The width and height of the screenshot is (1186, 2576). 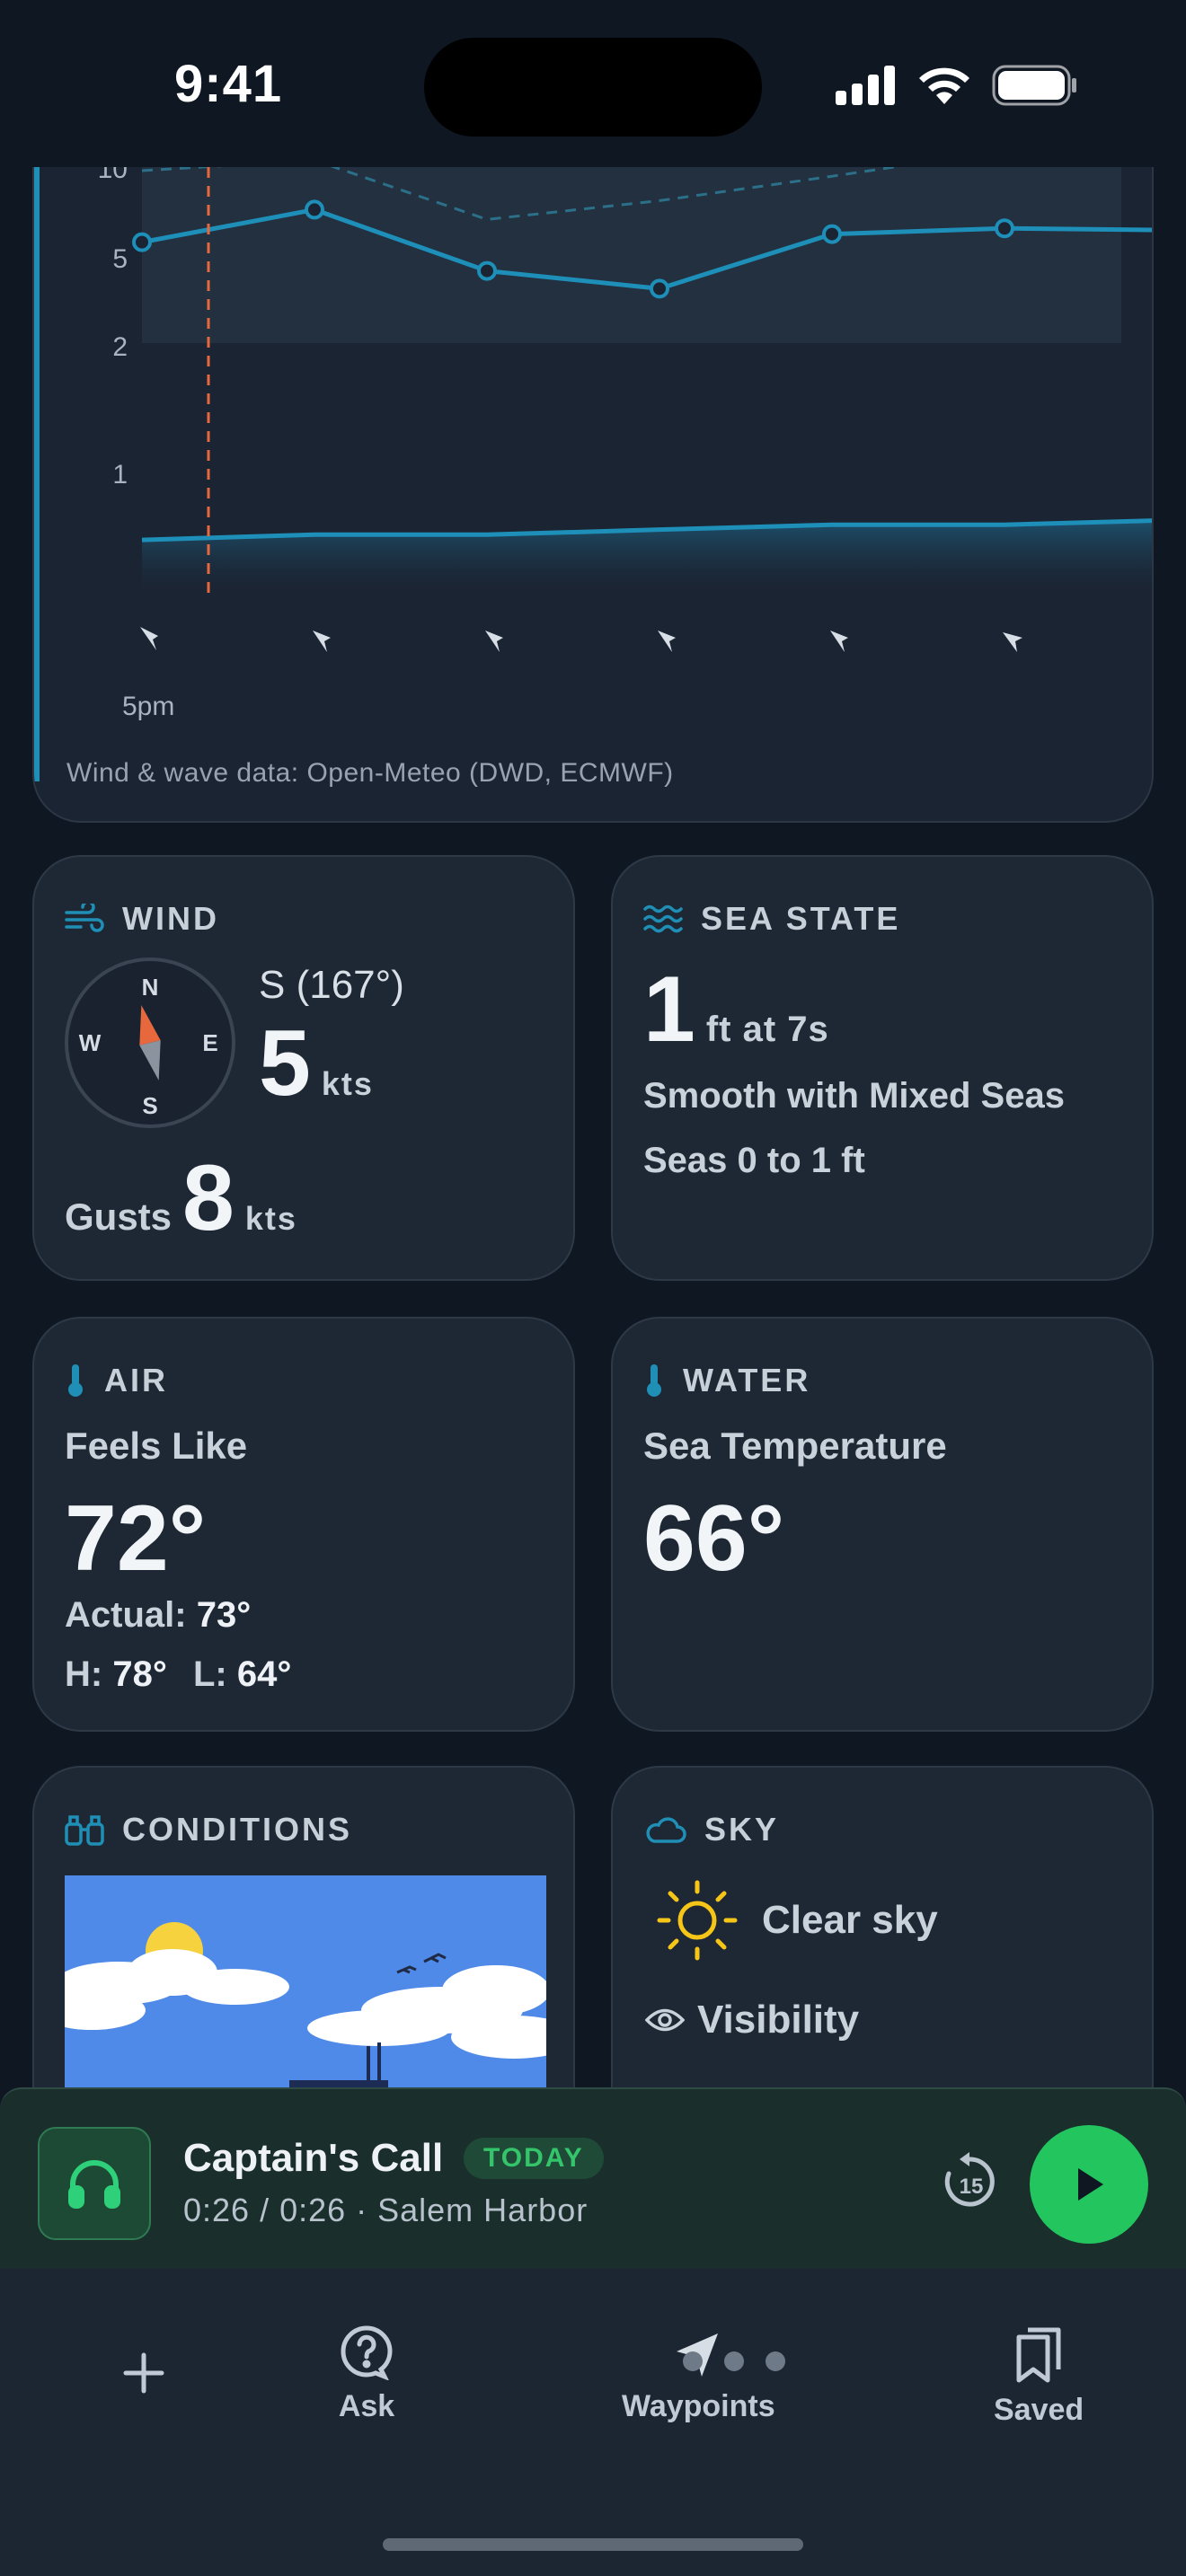 What do you see at coordinates (237, 1829) in the screenshot?
I see `conditions-title: CONDITIONS` at bounding box center [237, 1829].